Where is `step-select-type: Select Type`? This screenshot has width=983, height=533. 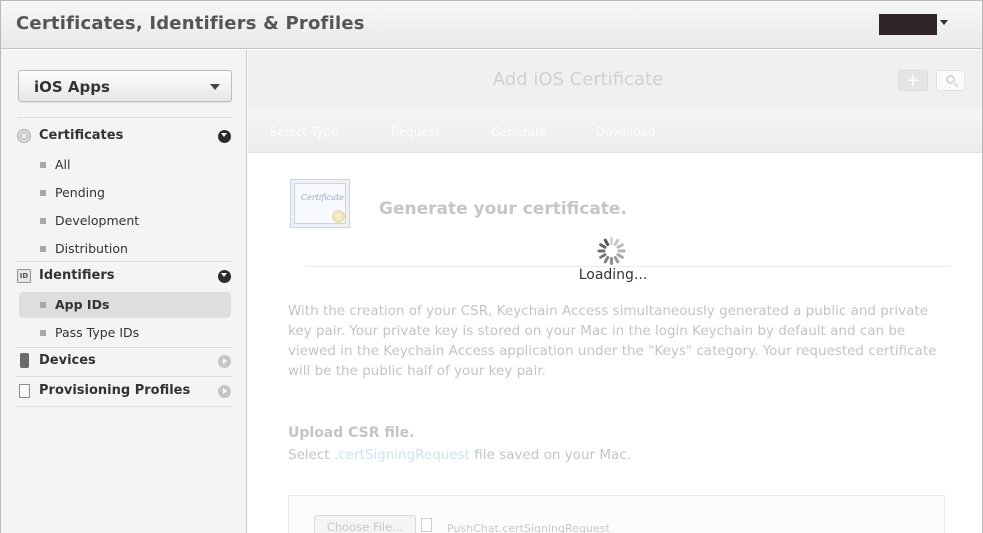 step-select-type: Select Type is located at coordinates (304, 132).